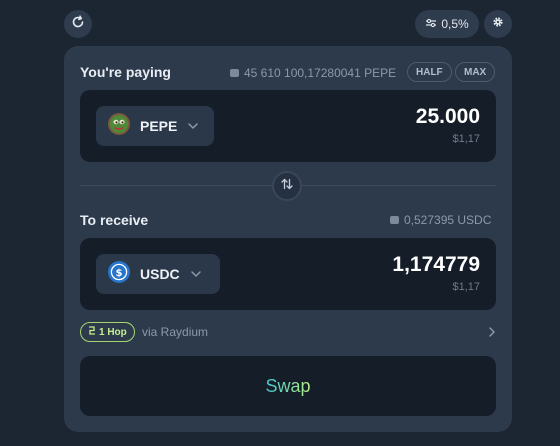 This screenshot has height=446, width=560. Describe the element at coordinates (175, 332) in the screenshot. I see `route-via-text: via Raydium` at that location.